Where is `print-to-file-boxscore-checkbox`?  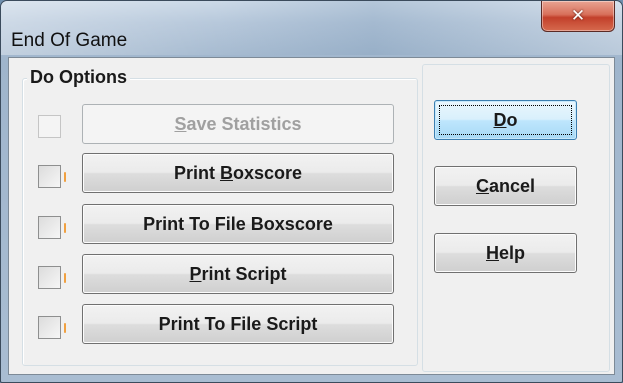 print-to-file-boxscore-checkbox is located at coordinates (49, 227).